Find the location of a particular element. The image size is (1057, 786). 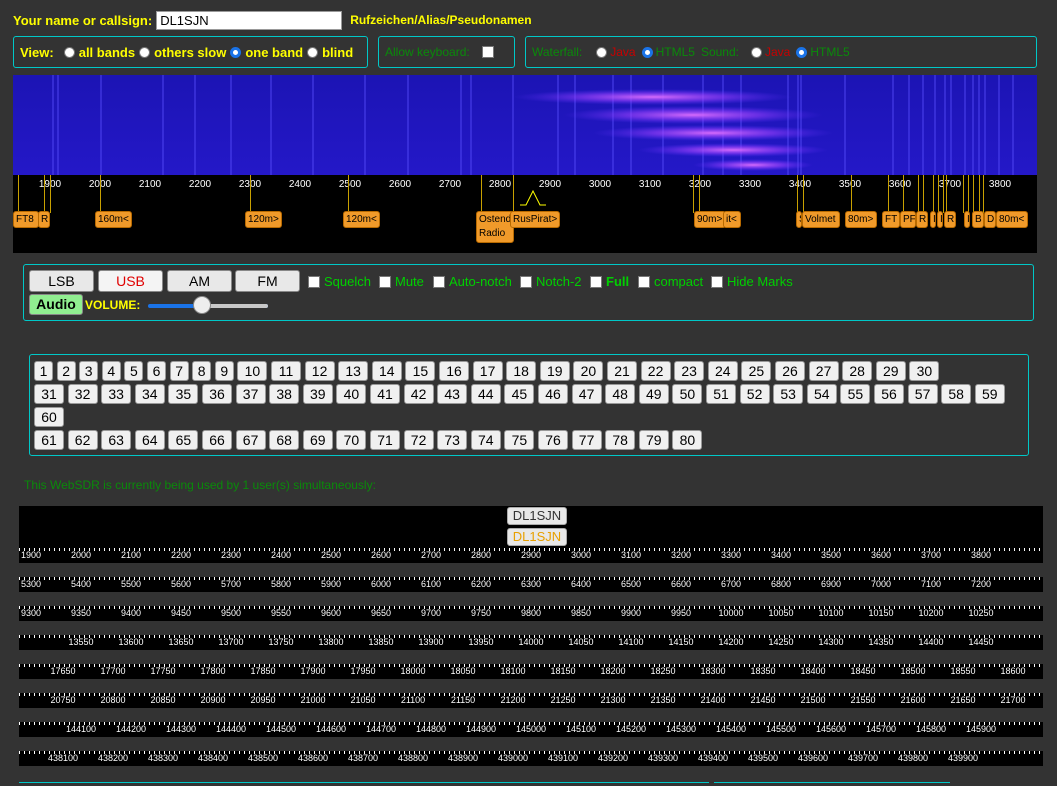

band-button: 71 is located at coordinates (385, 440).